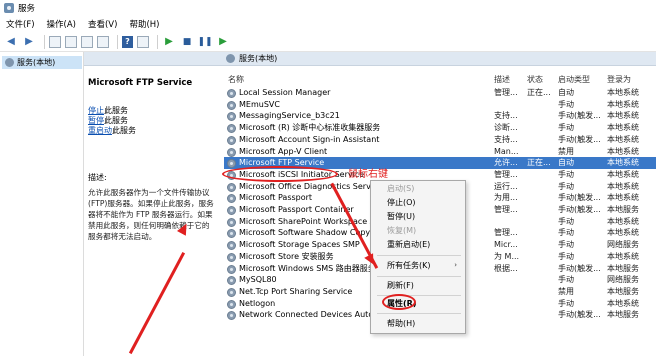 This screenshot has height=356, width=656. Describe the element at coordinates (370, 59) in the screenshot. I see `panel-header: 服务(本地)` at that location.